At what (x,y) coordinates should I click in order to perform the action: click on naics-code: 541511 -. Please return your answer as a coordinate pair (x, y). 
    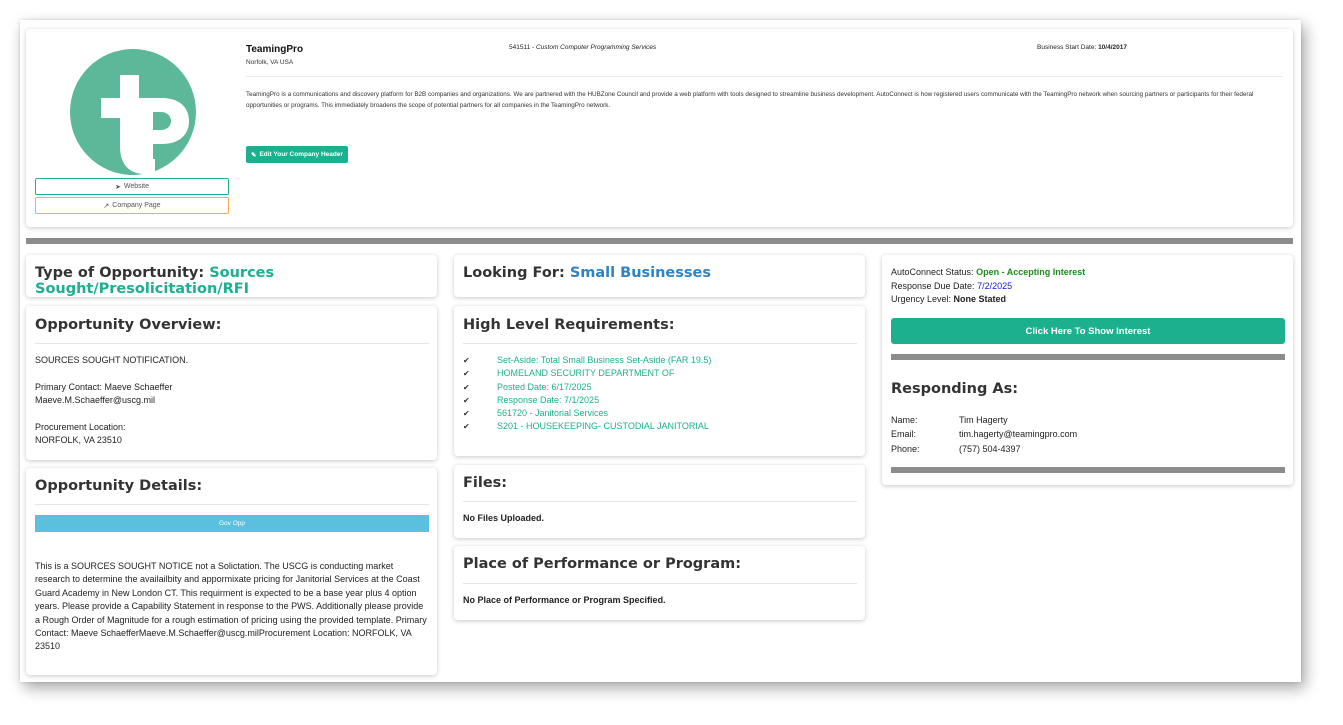
    Looking at the image, I should click on (522, 47).